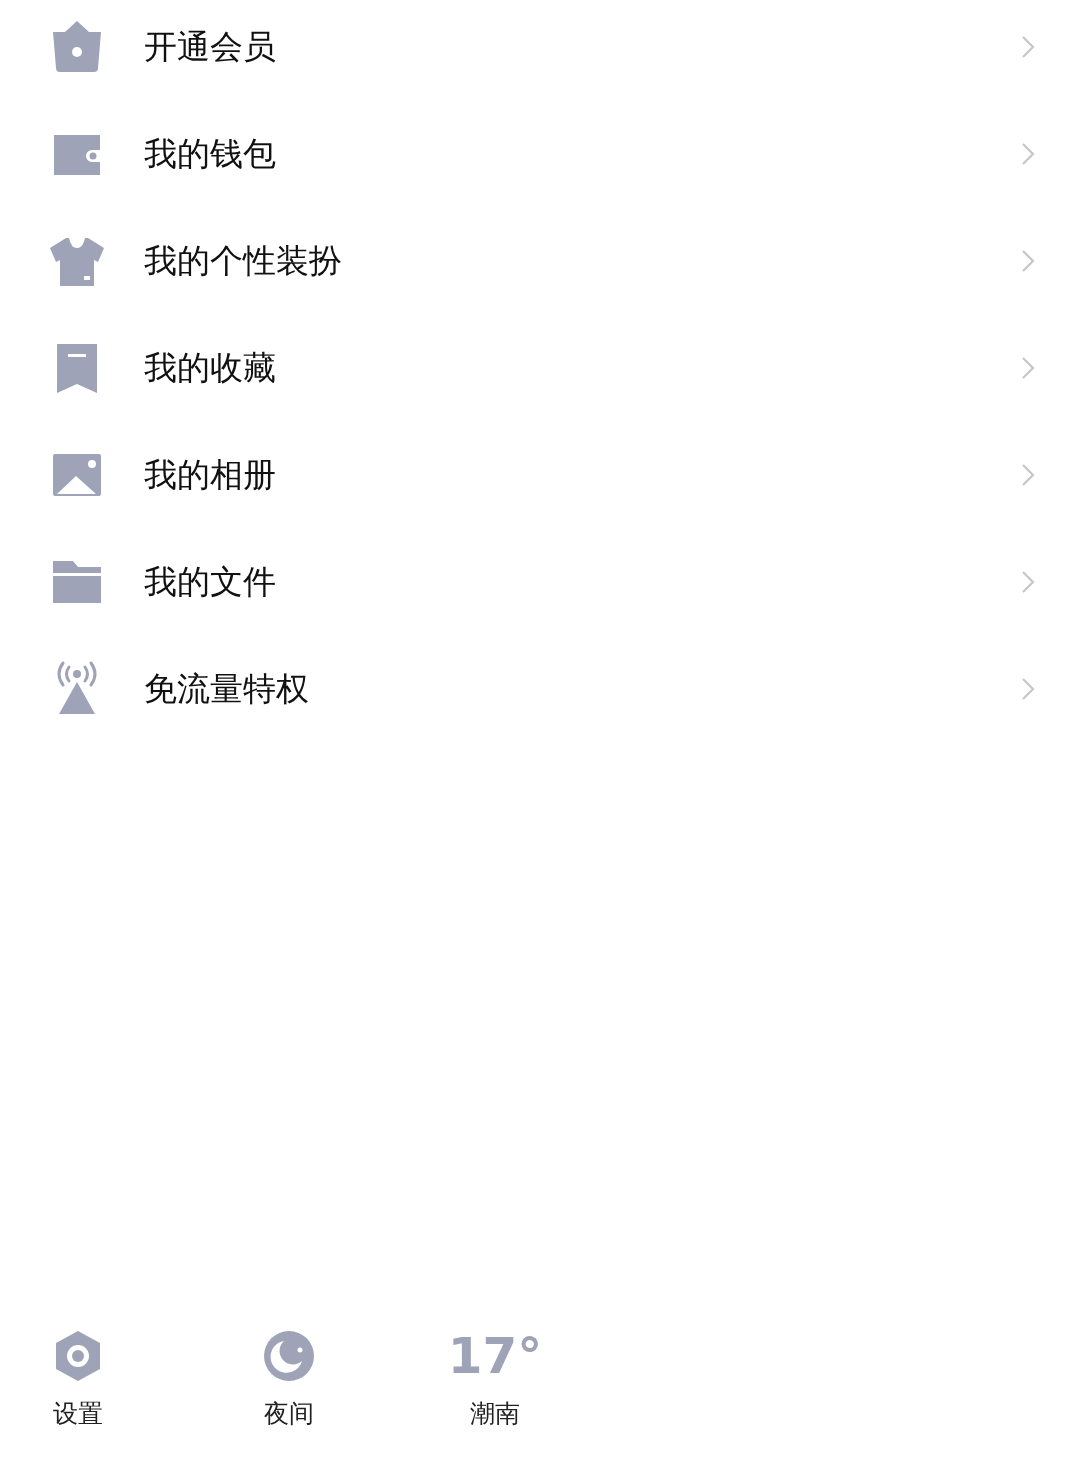 The height and width of the screenshot is (1464, 1080). What do you see at coordinates (227, 688) in the screenshot?
I see `menu-label: 免流量特权` at bounding box center [227, 688].